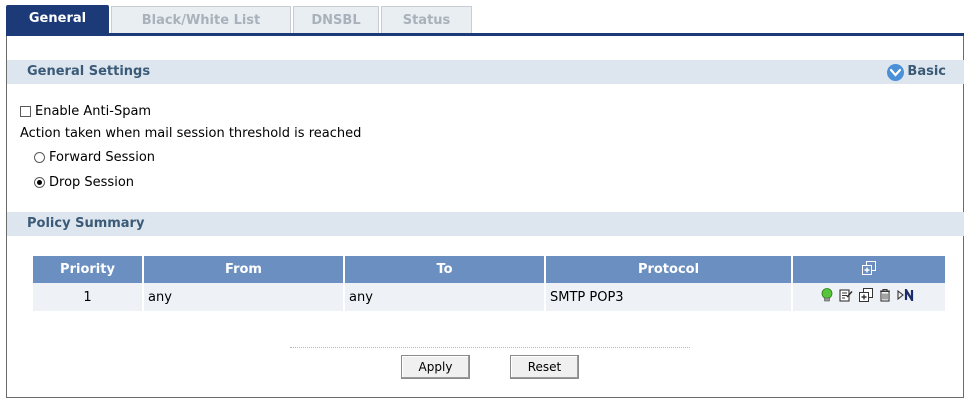 The height and width of the screenshot is (404, 970). I want to click on col-to: To, so click(445, 269).